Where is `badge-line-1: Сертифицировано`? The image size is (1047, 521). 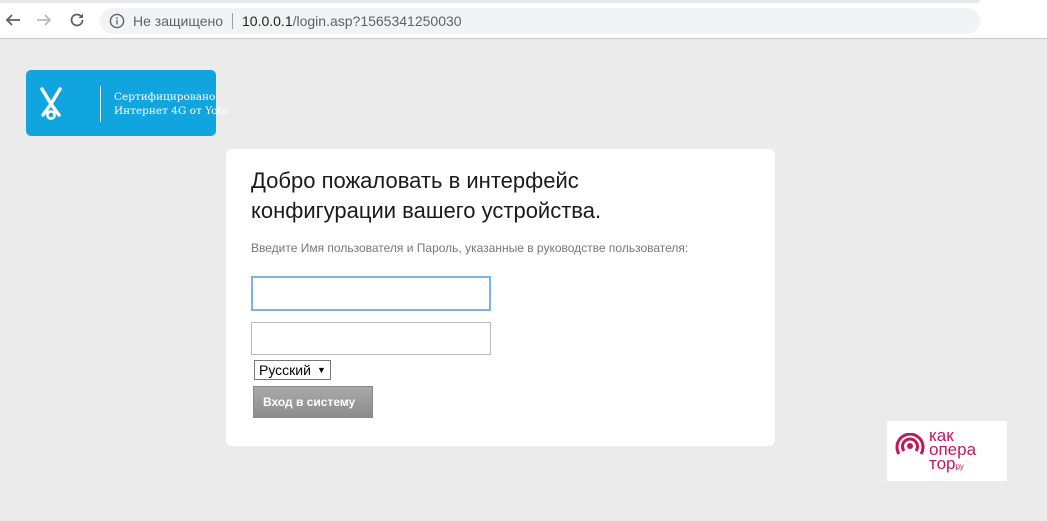 badge-line-1: Сертифицировано is located at coordinates (165, 97).